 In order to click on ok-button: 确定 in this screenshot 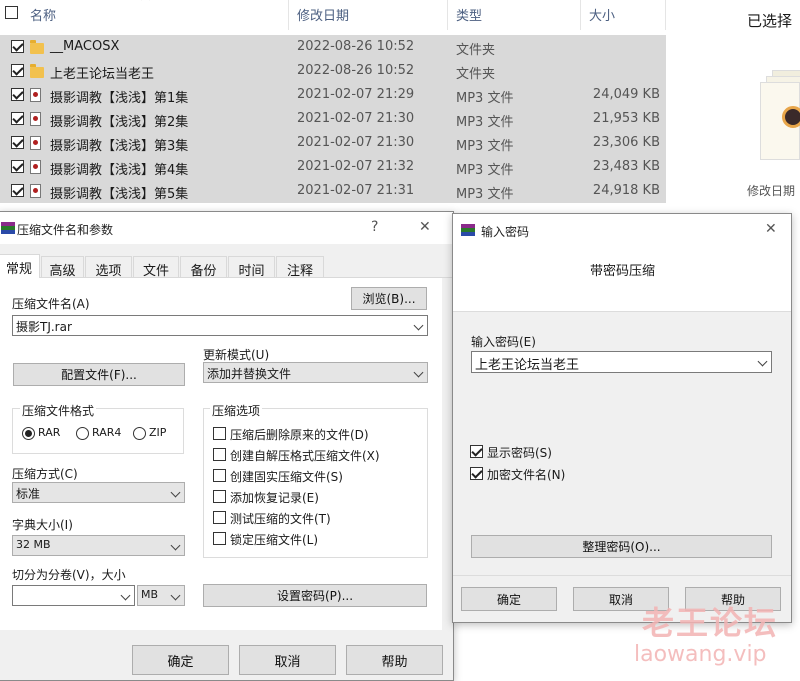, I will do `click(180, 660)`.